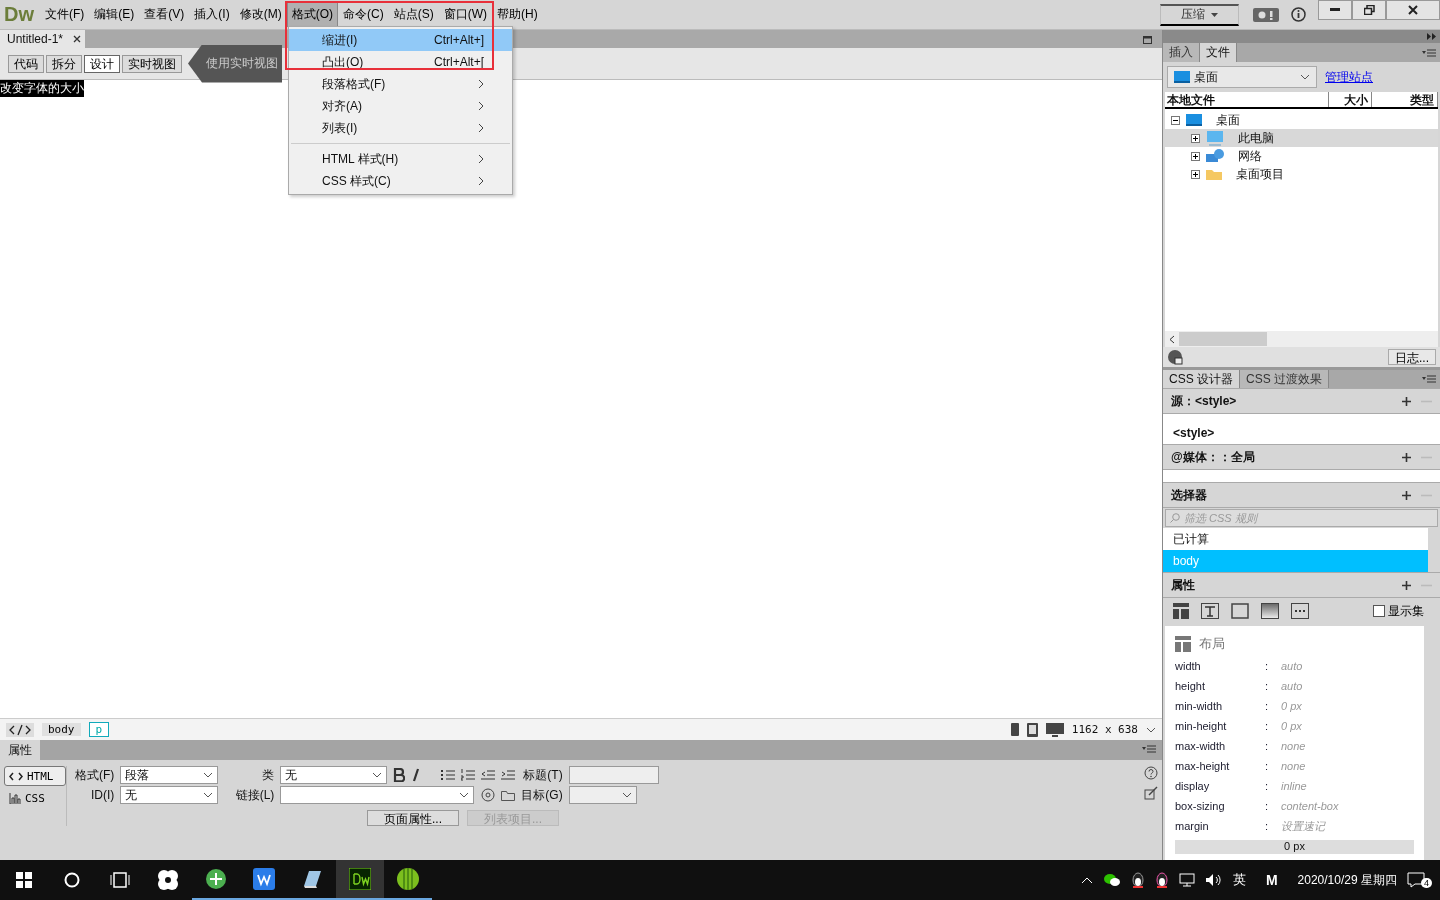 This screenshot has height=900, width=1440. Describe the element at coordinates (26, 63) in the screenshot. I see `view-button: 代码` at that location.